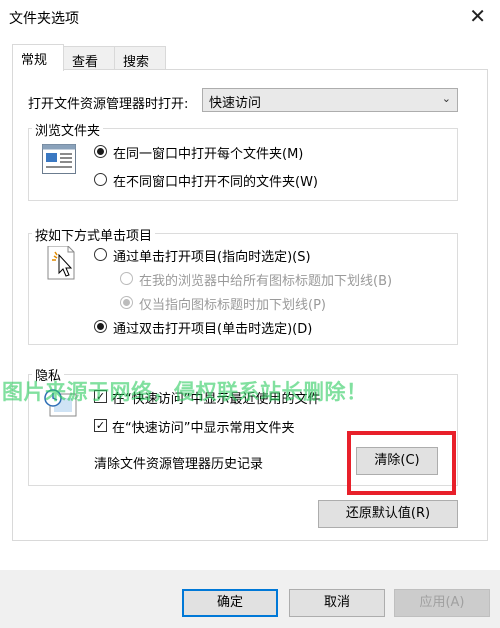  I want to click on folder-window-icon, so click(59, 159).